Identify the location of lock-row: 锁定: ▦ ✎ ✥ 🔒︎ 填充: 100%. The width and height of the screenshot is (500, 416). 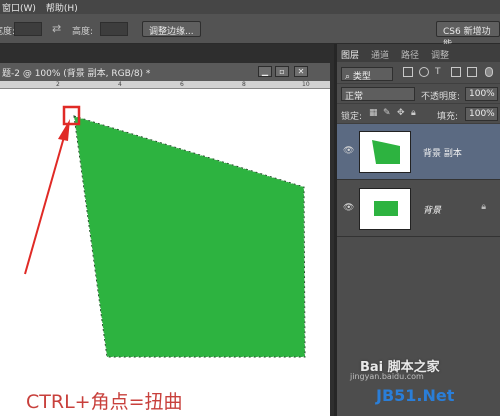
(418, 114).